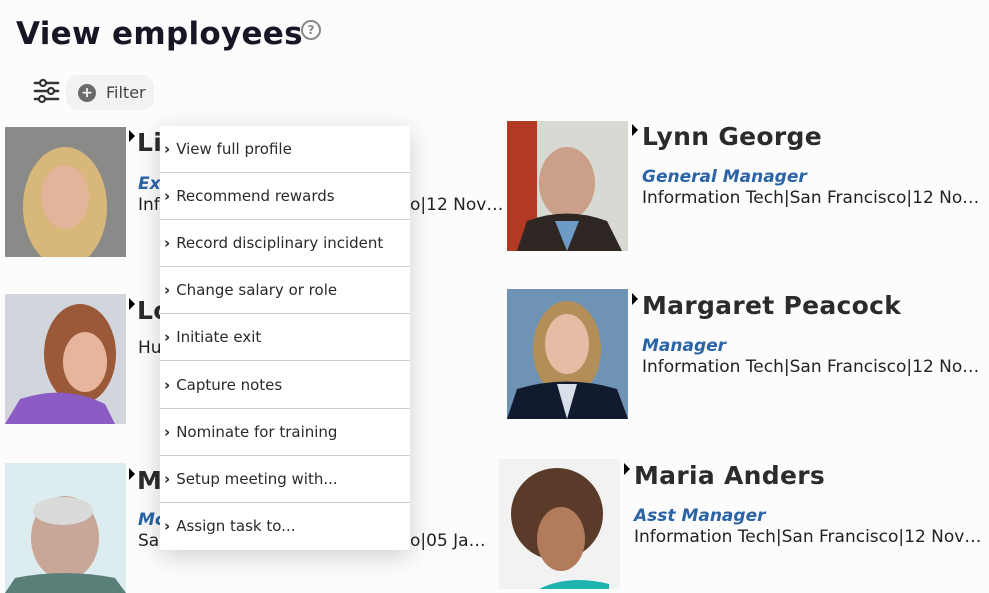  What do you see at coordinates (150, 348) in the screenshot?
I see `employee-info: Hu` at bounding box center [150, 348].